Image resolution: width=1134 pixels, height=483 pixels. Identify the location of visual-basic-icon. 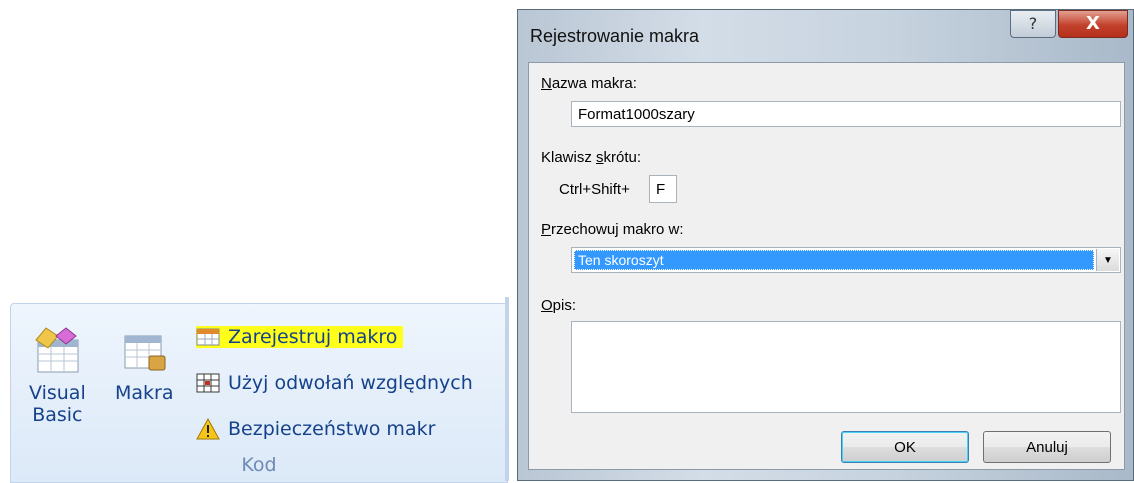
(57, 350).